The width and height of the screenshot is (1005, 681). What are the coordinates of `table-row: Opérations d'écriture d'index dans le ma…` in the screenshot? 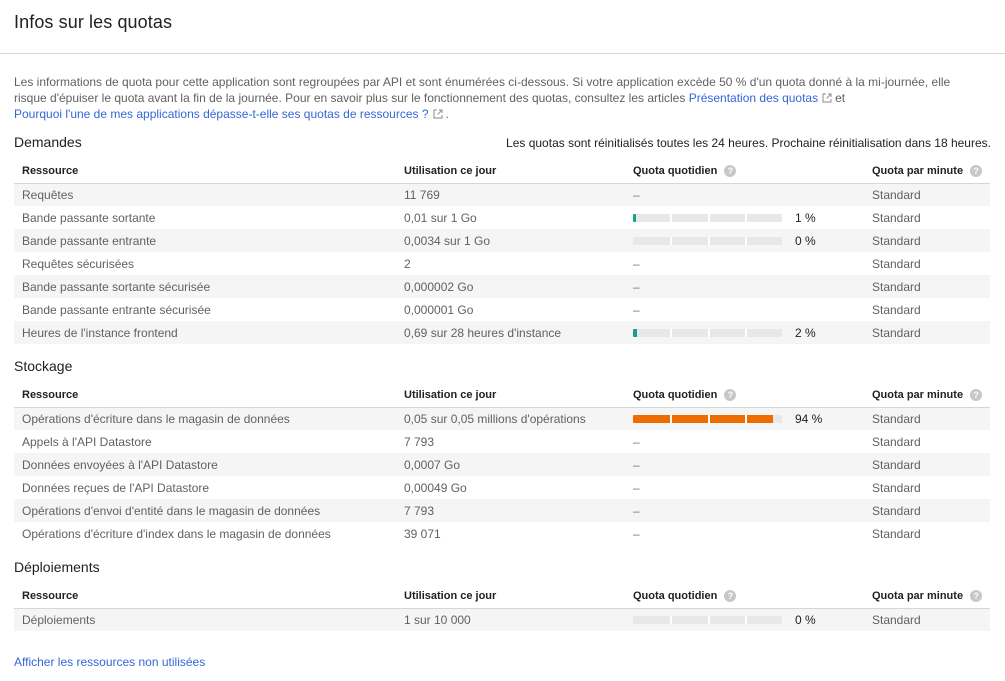 It's located at (502, 533).